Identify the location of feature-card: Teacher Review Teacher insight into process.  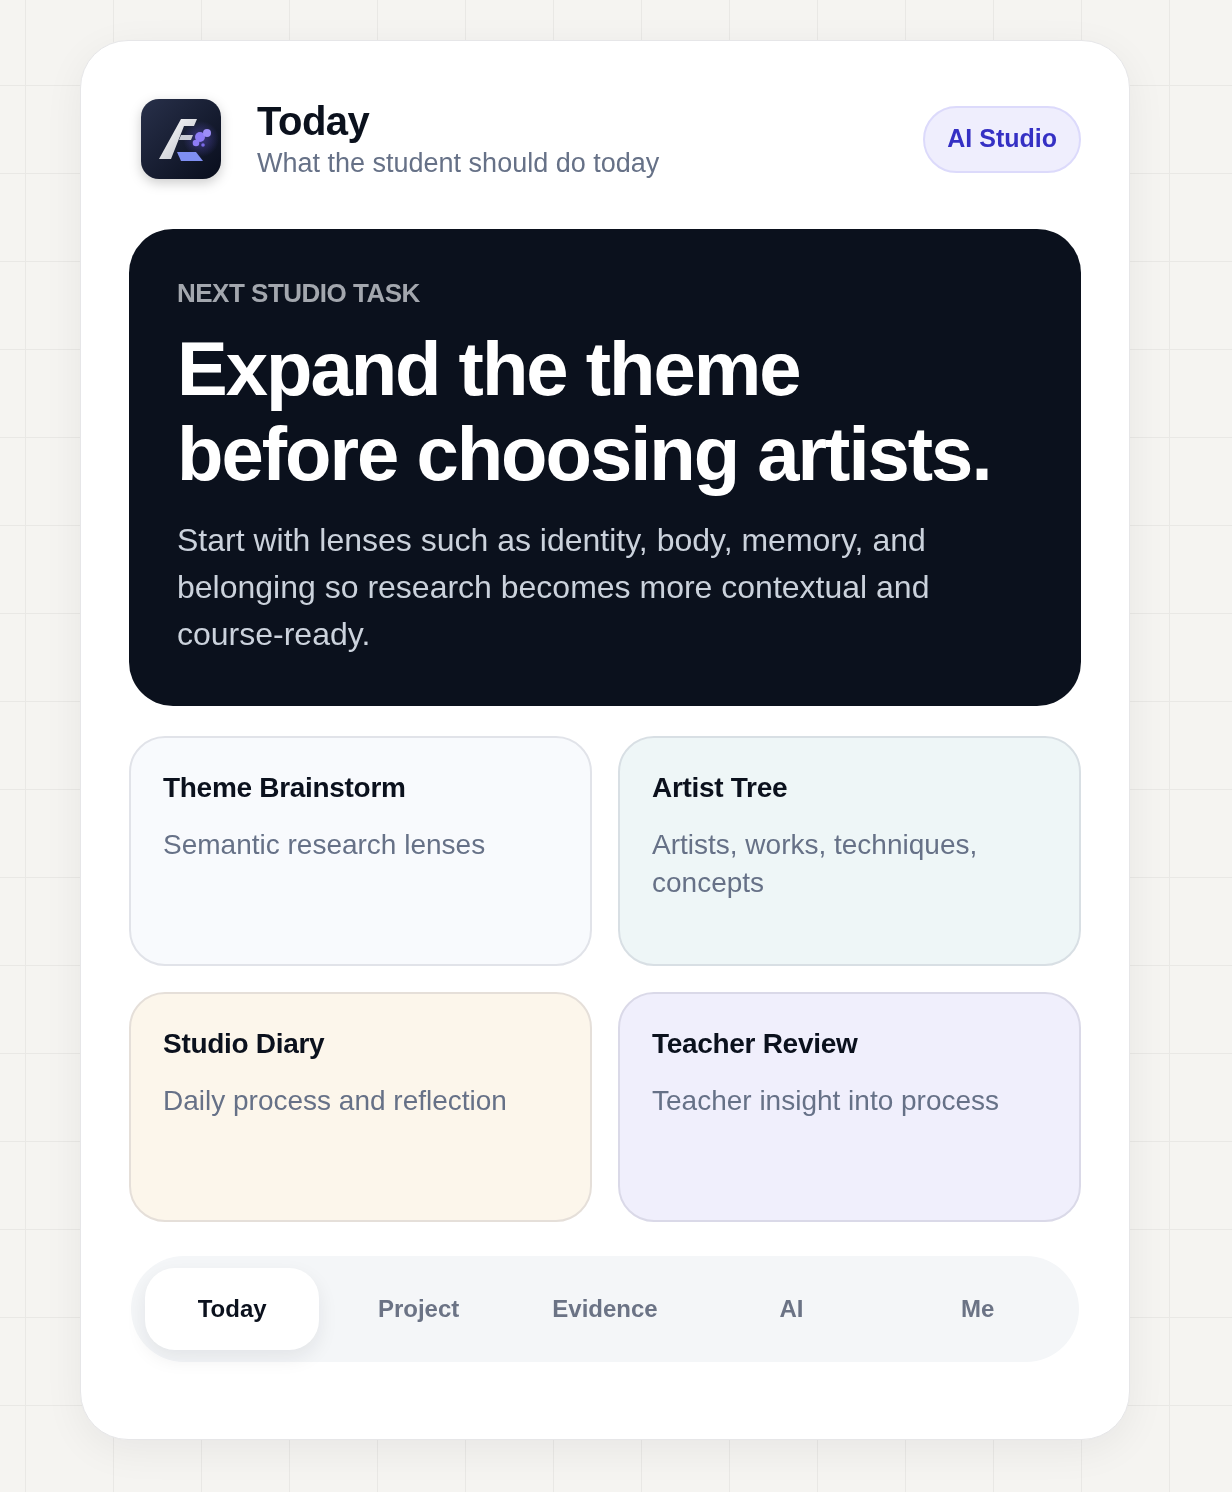
(849, 1107).